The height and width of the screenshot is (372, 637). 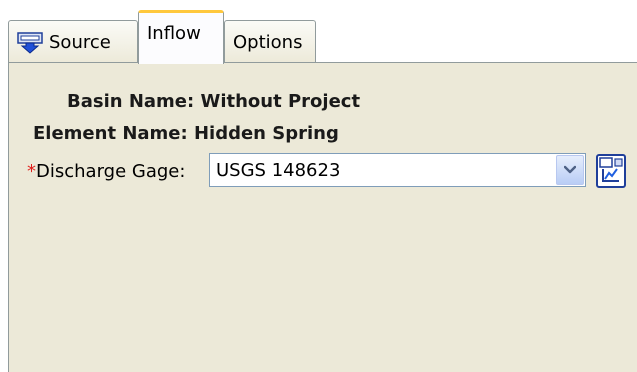 What do you see at coordinates (278, 170) in the screenshot?
I see `discharge-gage-value: USGS 148623` at bounding box center [278, 170].